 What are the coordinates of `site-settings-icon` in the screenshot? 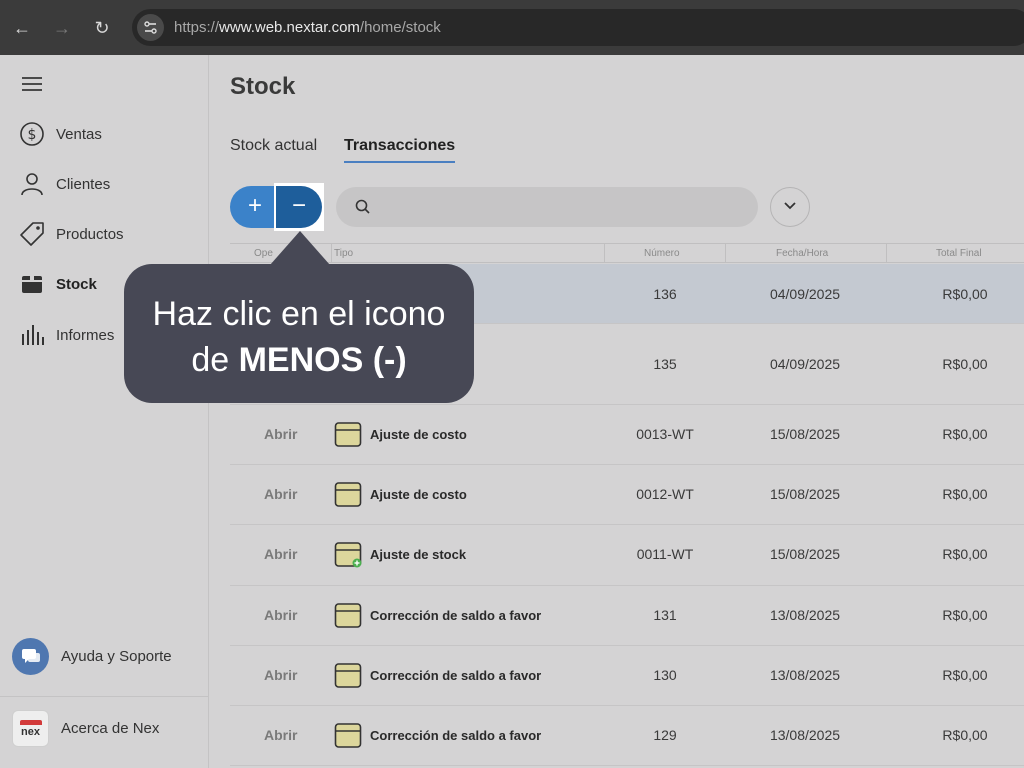 It's located at (150, 27).